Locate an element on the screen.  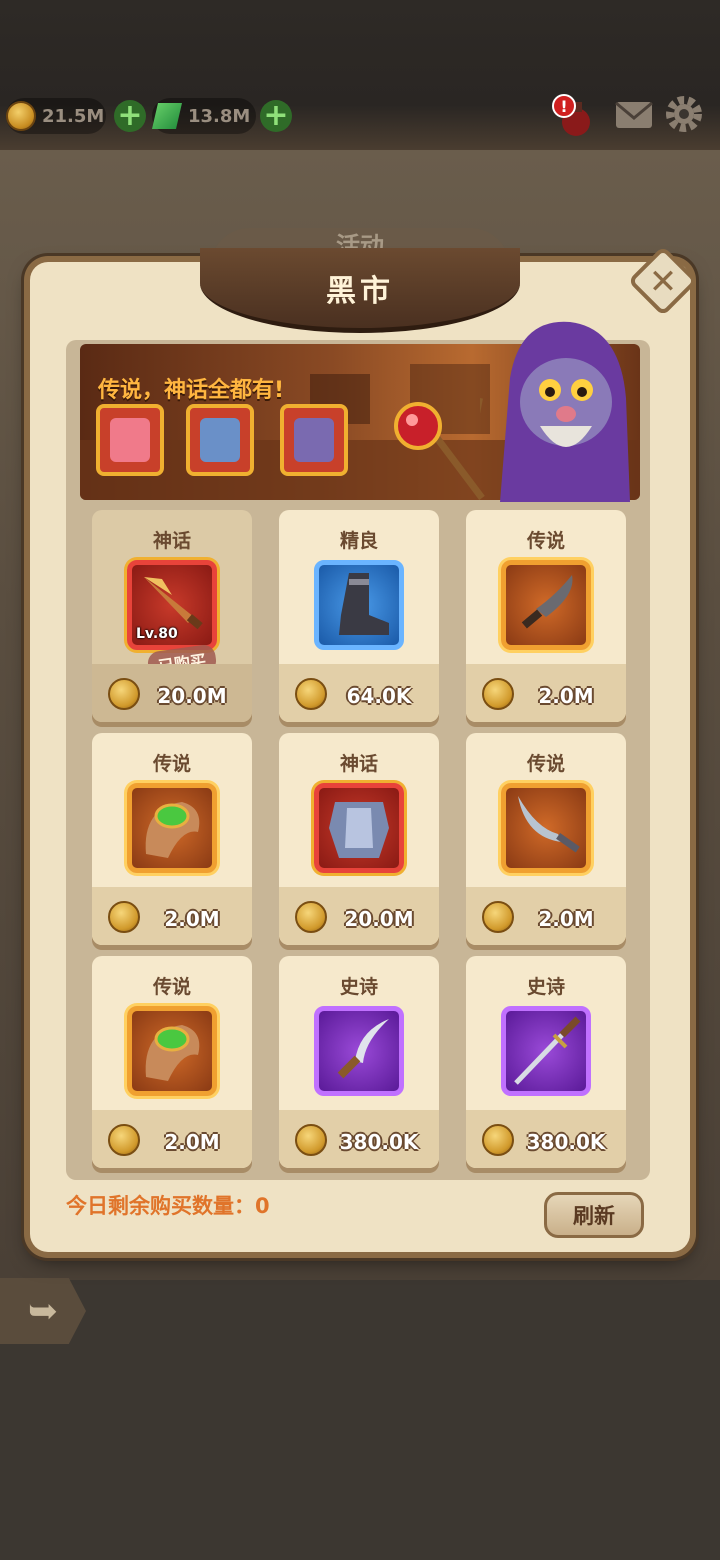
green-gem-icon is located at coordinates (167, 116).